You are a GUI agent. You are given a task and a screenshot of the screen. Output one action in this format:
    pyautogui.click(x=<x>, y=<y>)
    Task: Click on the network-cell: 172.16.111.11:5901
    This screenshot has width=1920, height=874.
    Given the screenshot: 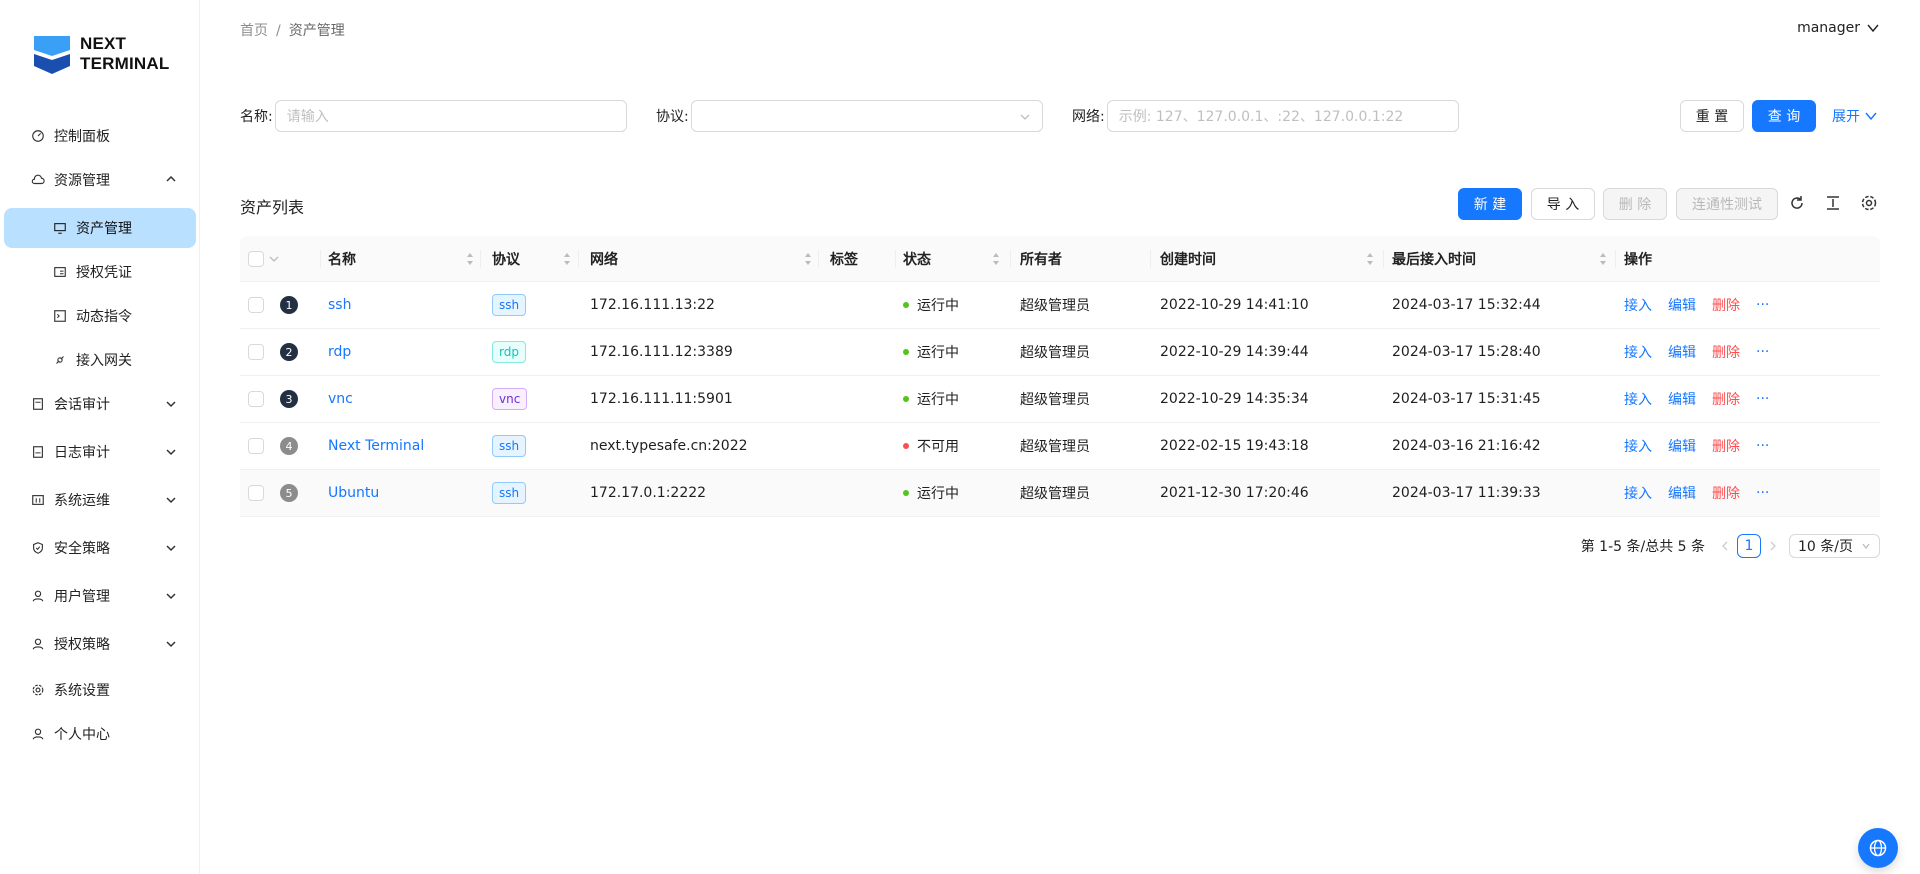 What is the action you would take?
    pyautogui.click(x=661, y=399)
    